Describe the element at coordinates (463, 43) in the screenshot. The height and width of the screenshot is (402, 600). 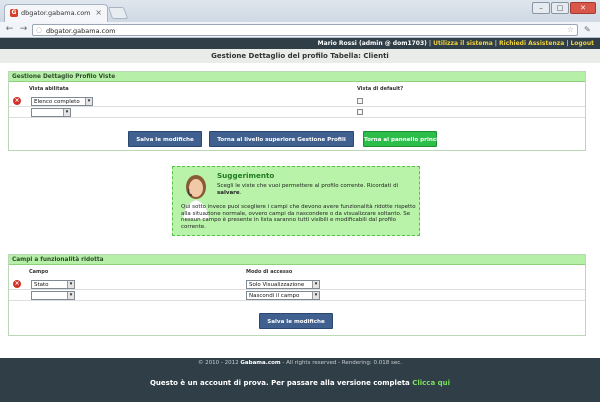
I see `link-use-system: Utilizza il sistema` at that location.